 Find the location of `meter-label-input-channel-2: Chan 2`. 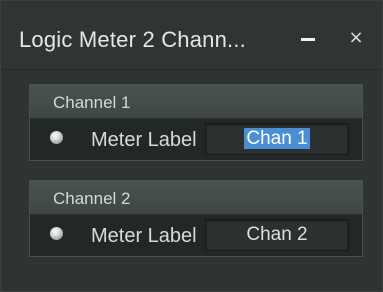

meter-label-input-channel-2: Chan 2 is located at coordinates (277, 235).